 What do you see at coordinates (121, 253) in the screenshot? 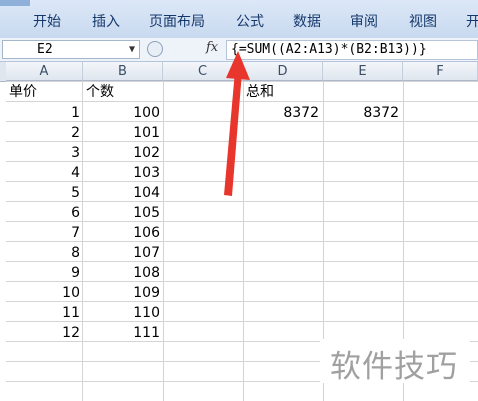
I see `cell-b9: 107` at bounding box center [121, 253].